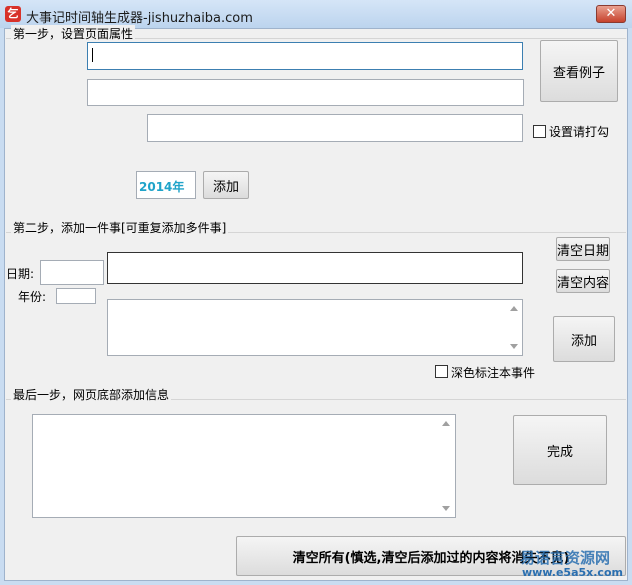 Image resolution: width=632 pixels, height=585 pixels. I want to click on step2-legend: 第二步，添加一件事[可重复添加多件事], so click(120, 227).